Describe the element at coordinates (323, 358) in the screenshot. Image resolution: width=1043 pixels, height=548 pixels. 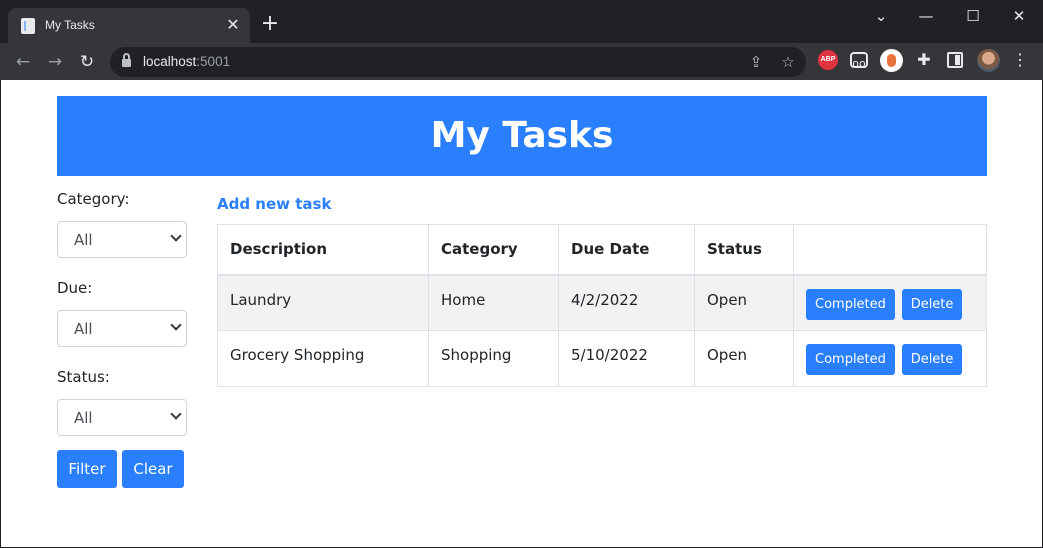
I see `task-description: Grocery Shopping` at that location.